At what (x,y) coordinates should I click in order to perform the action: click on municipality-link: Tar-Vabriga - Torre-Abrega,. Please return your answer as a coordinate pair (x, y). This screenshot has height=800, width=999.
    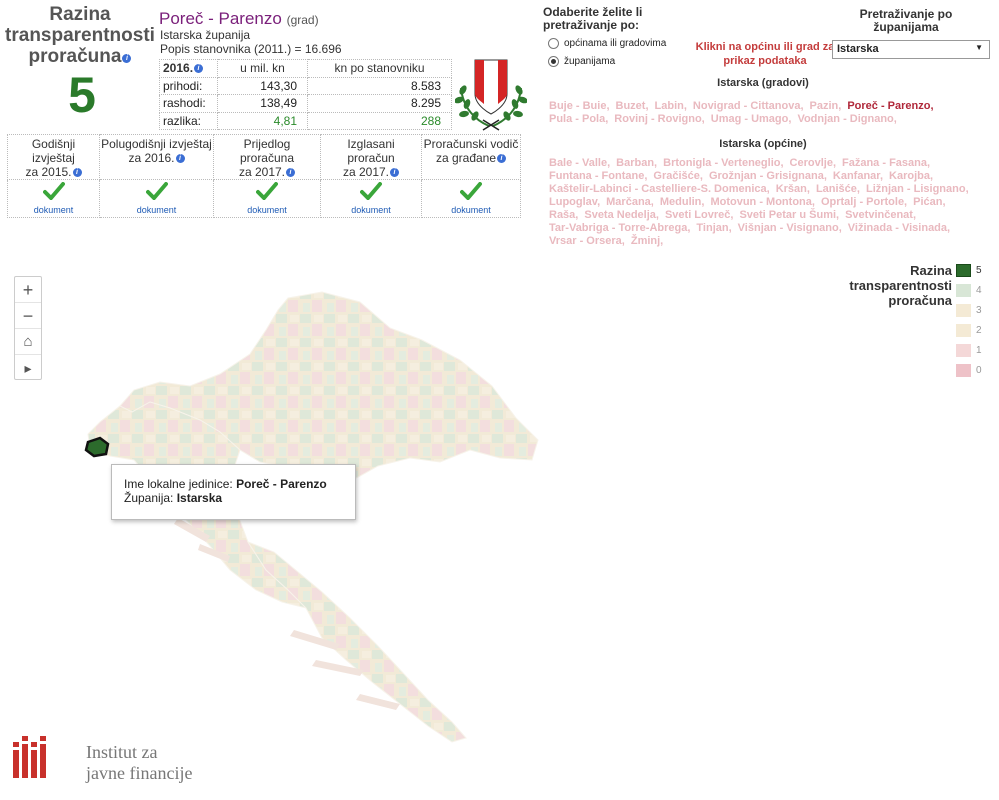
    Looking at the image, I should click on (619, 228).